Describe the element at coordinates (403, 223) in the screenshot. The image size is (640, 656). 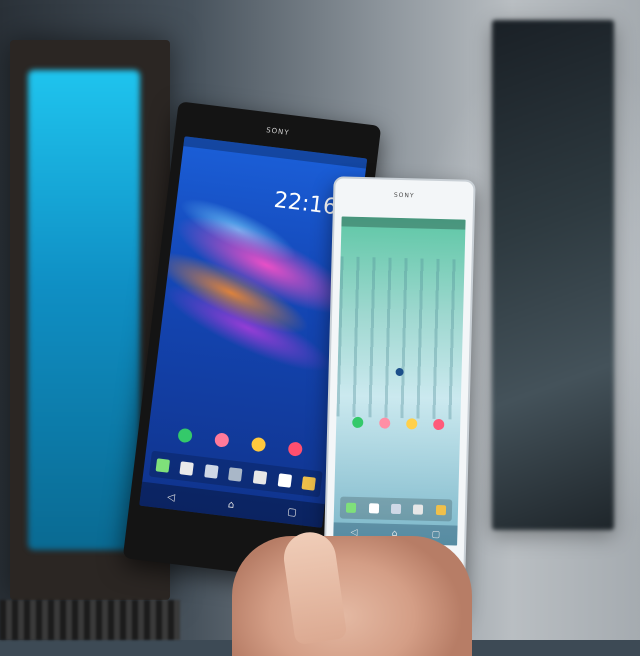
I see `status-bar` at that location.